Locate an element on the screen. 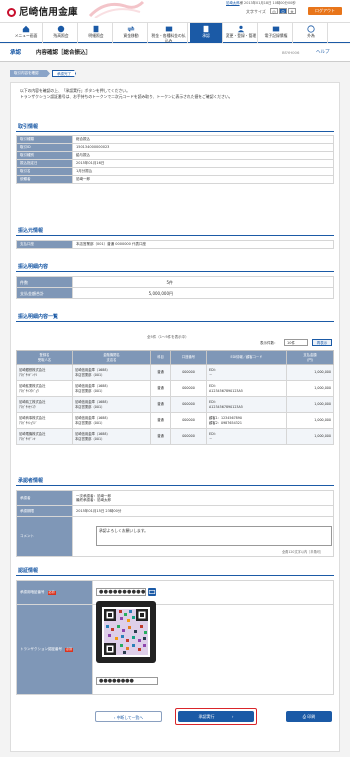 This screenshot has width=350, height=757. field-label: トランザクション認証番号 is located at coordinates (41, 649).